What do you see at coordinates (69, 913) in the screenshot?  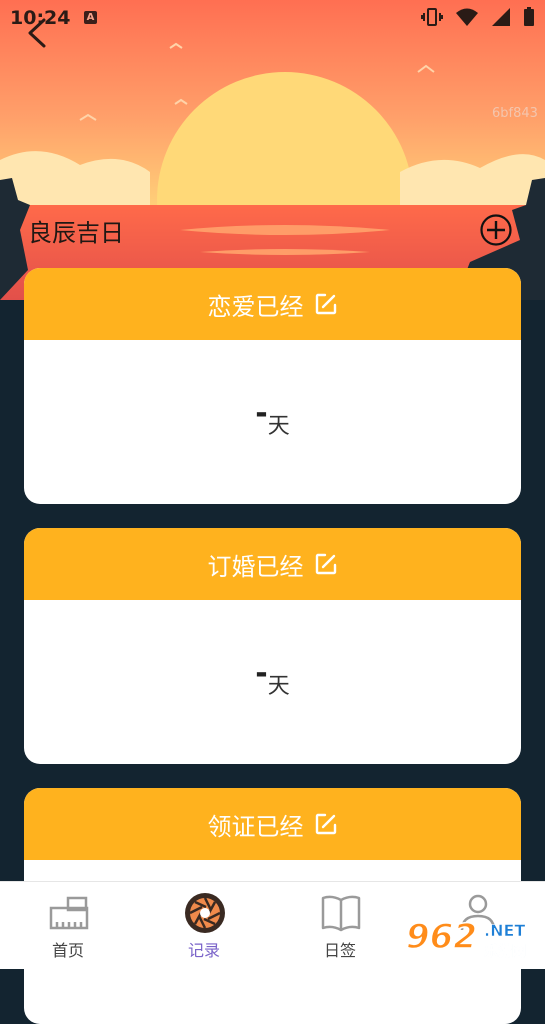 I see `home-icon` at bounding box center [69, 913].